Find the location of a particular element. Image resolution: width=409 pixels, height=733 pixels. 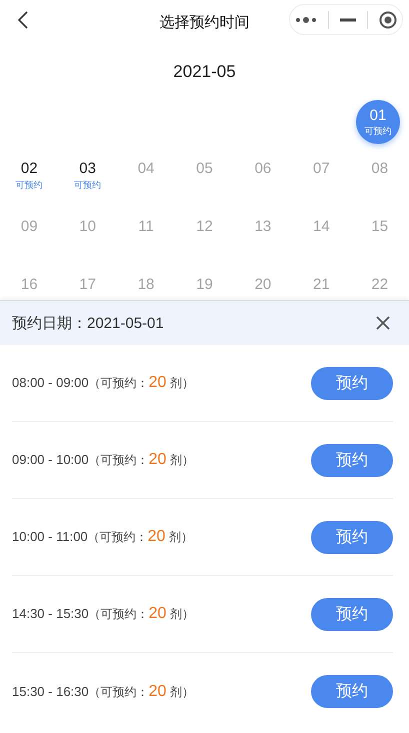

month-label: 2021-05 is located at coordinates (204, 72).